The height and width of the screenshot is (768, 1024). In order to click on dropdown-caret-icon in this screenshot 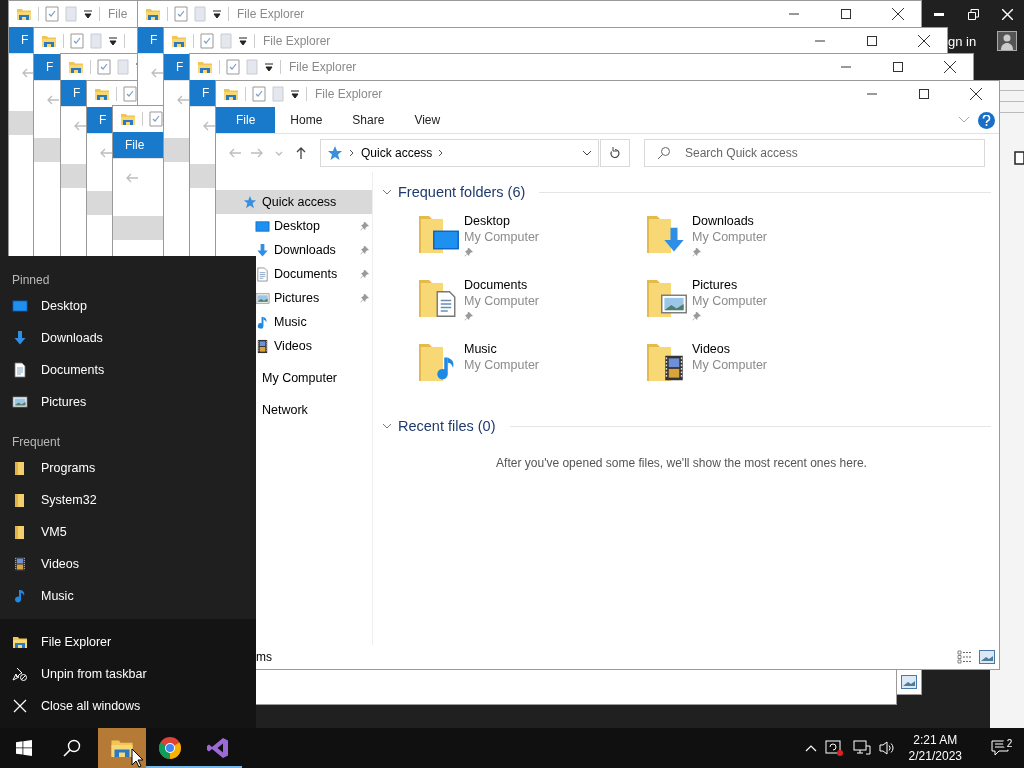, I will do `click(587, 153)`.